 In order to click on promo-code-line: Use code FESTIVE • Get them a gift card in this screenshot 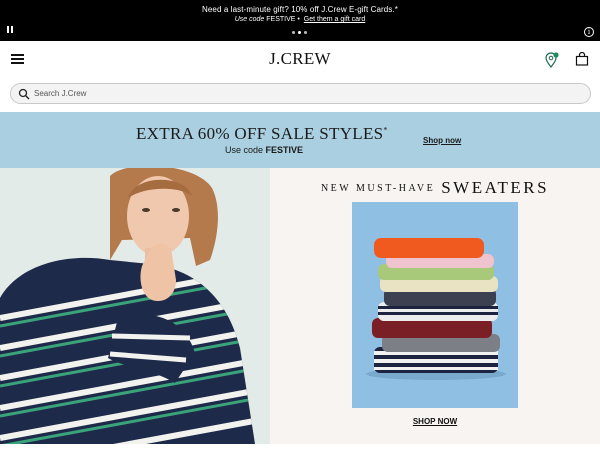, I will do `click(300, 19)`.